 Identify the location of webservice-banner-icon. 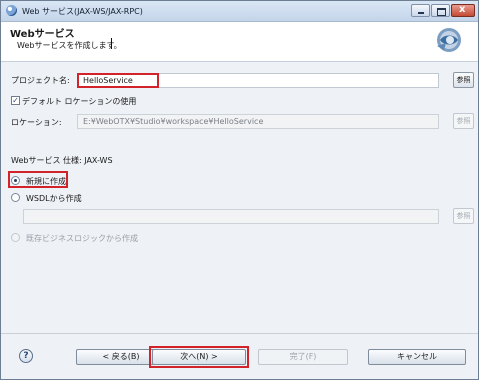
(449, 40).